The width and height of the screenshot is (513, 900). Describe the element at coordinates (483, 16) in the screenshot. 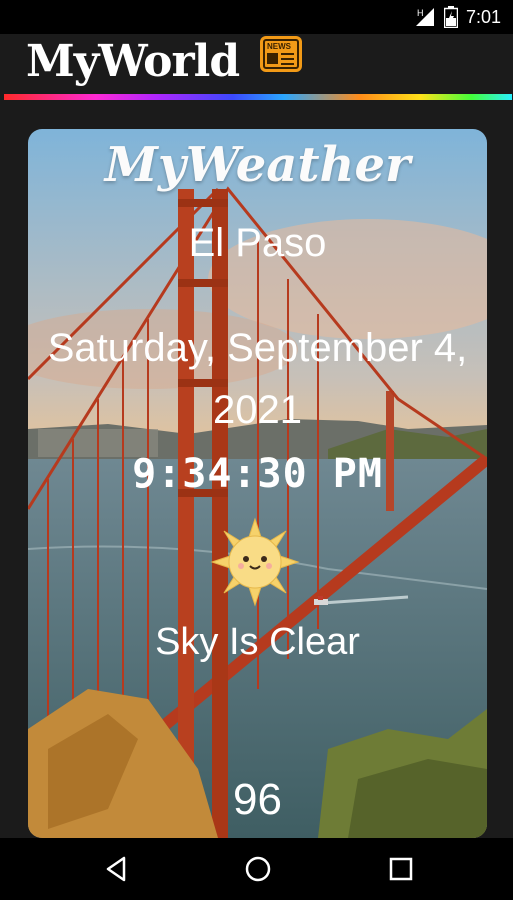

I see `status-time: 7:01` at that location.